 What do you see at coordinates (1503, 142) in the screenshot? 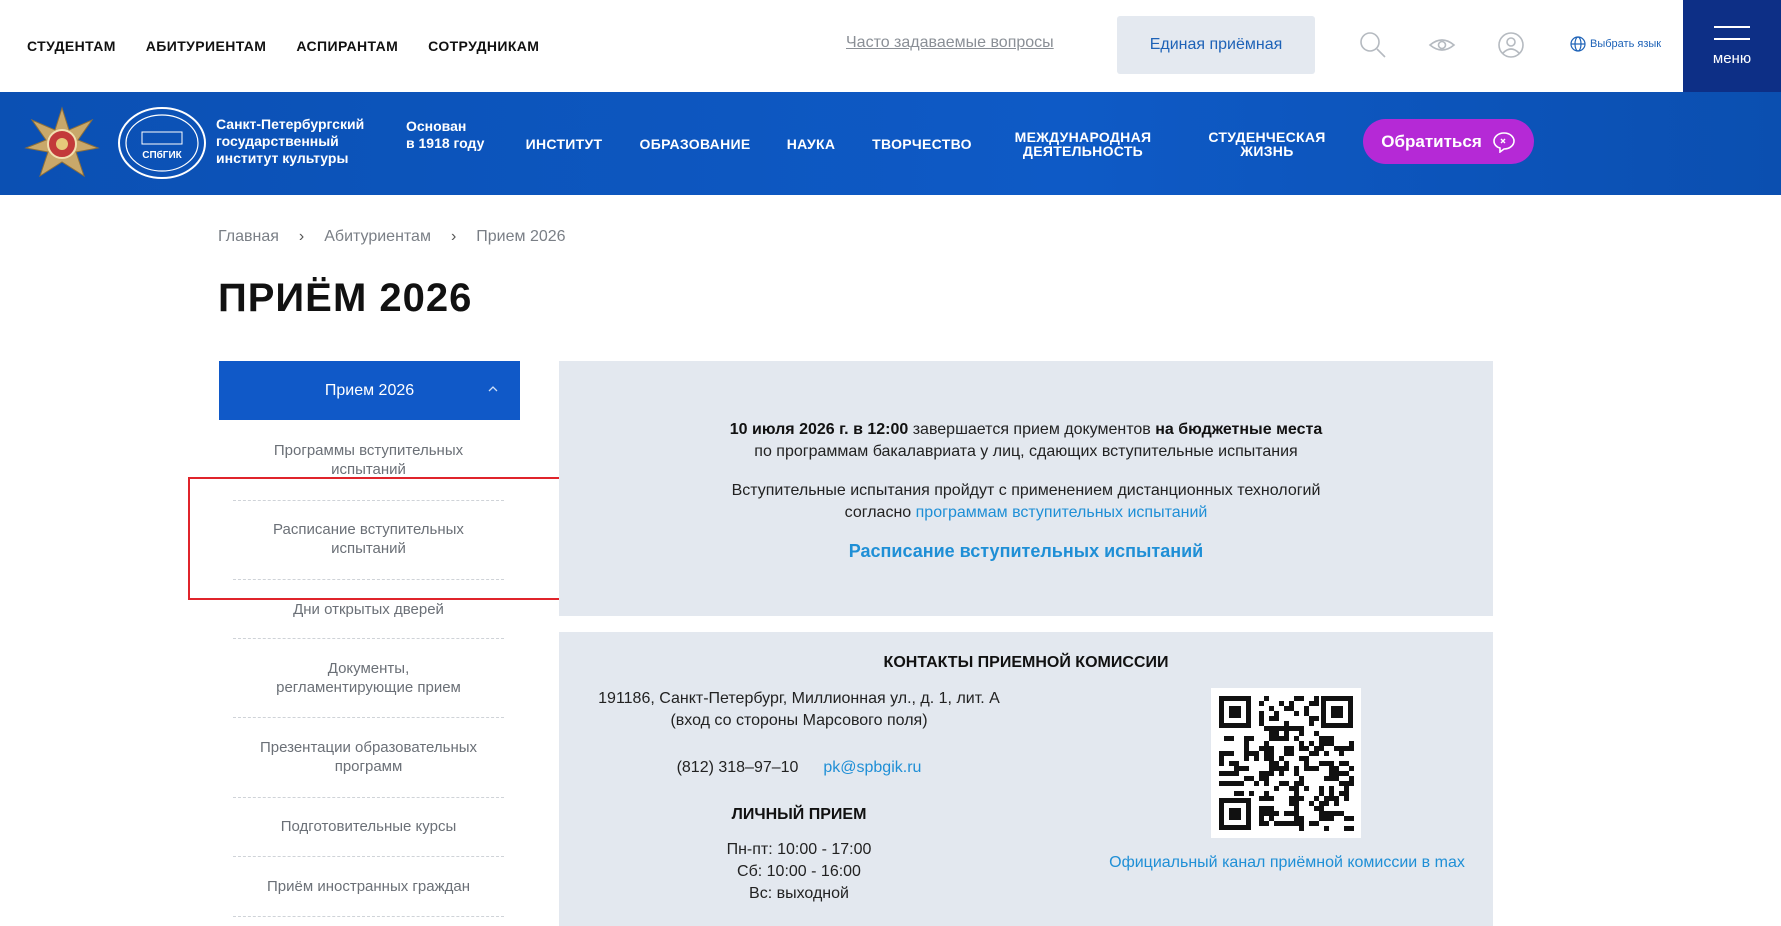
I see `chat-bubble-icon` at bounding box center [1503, 142].